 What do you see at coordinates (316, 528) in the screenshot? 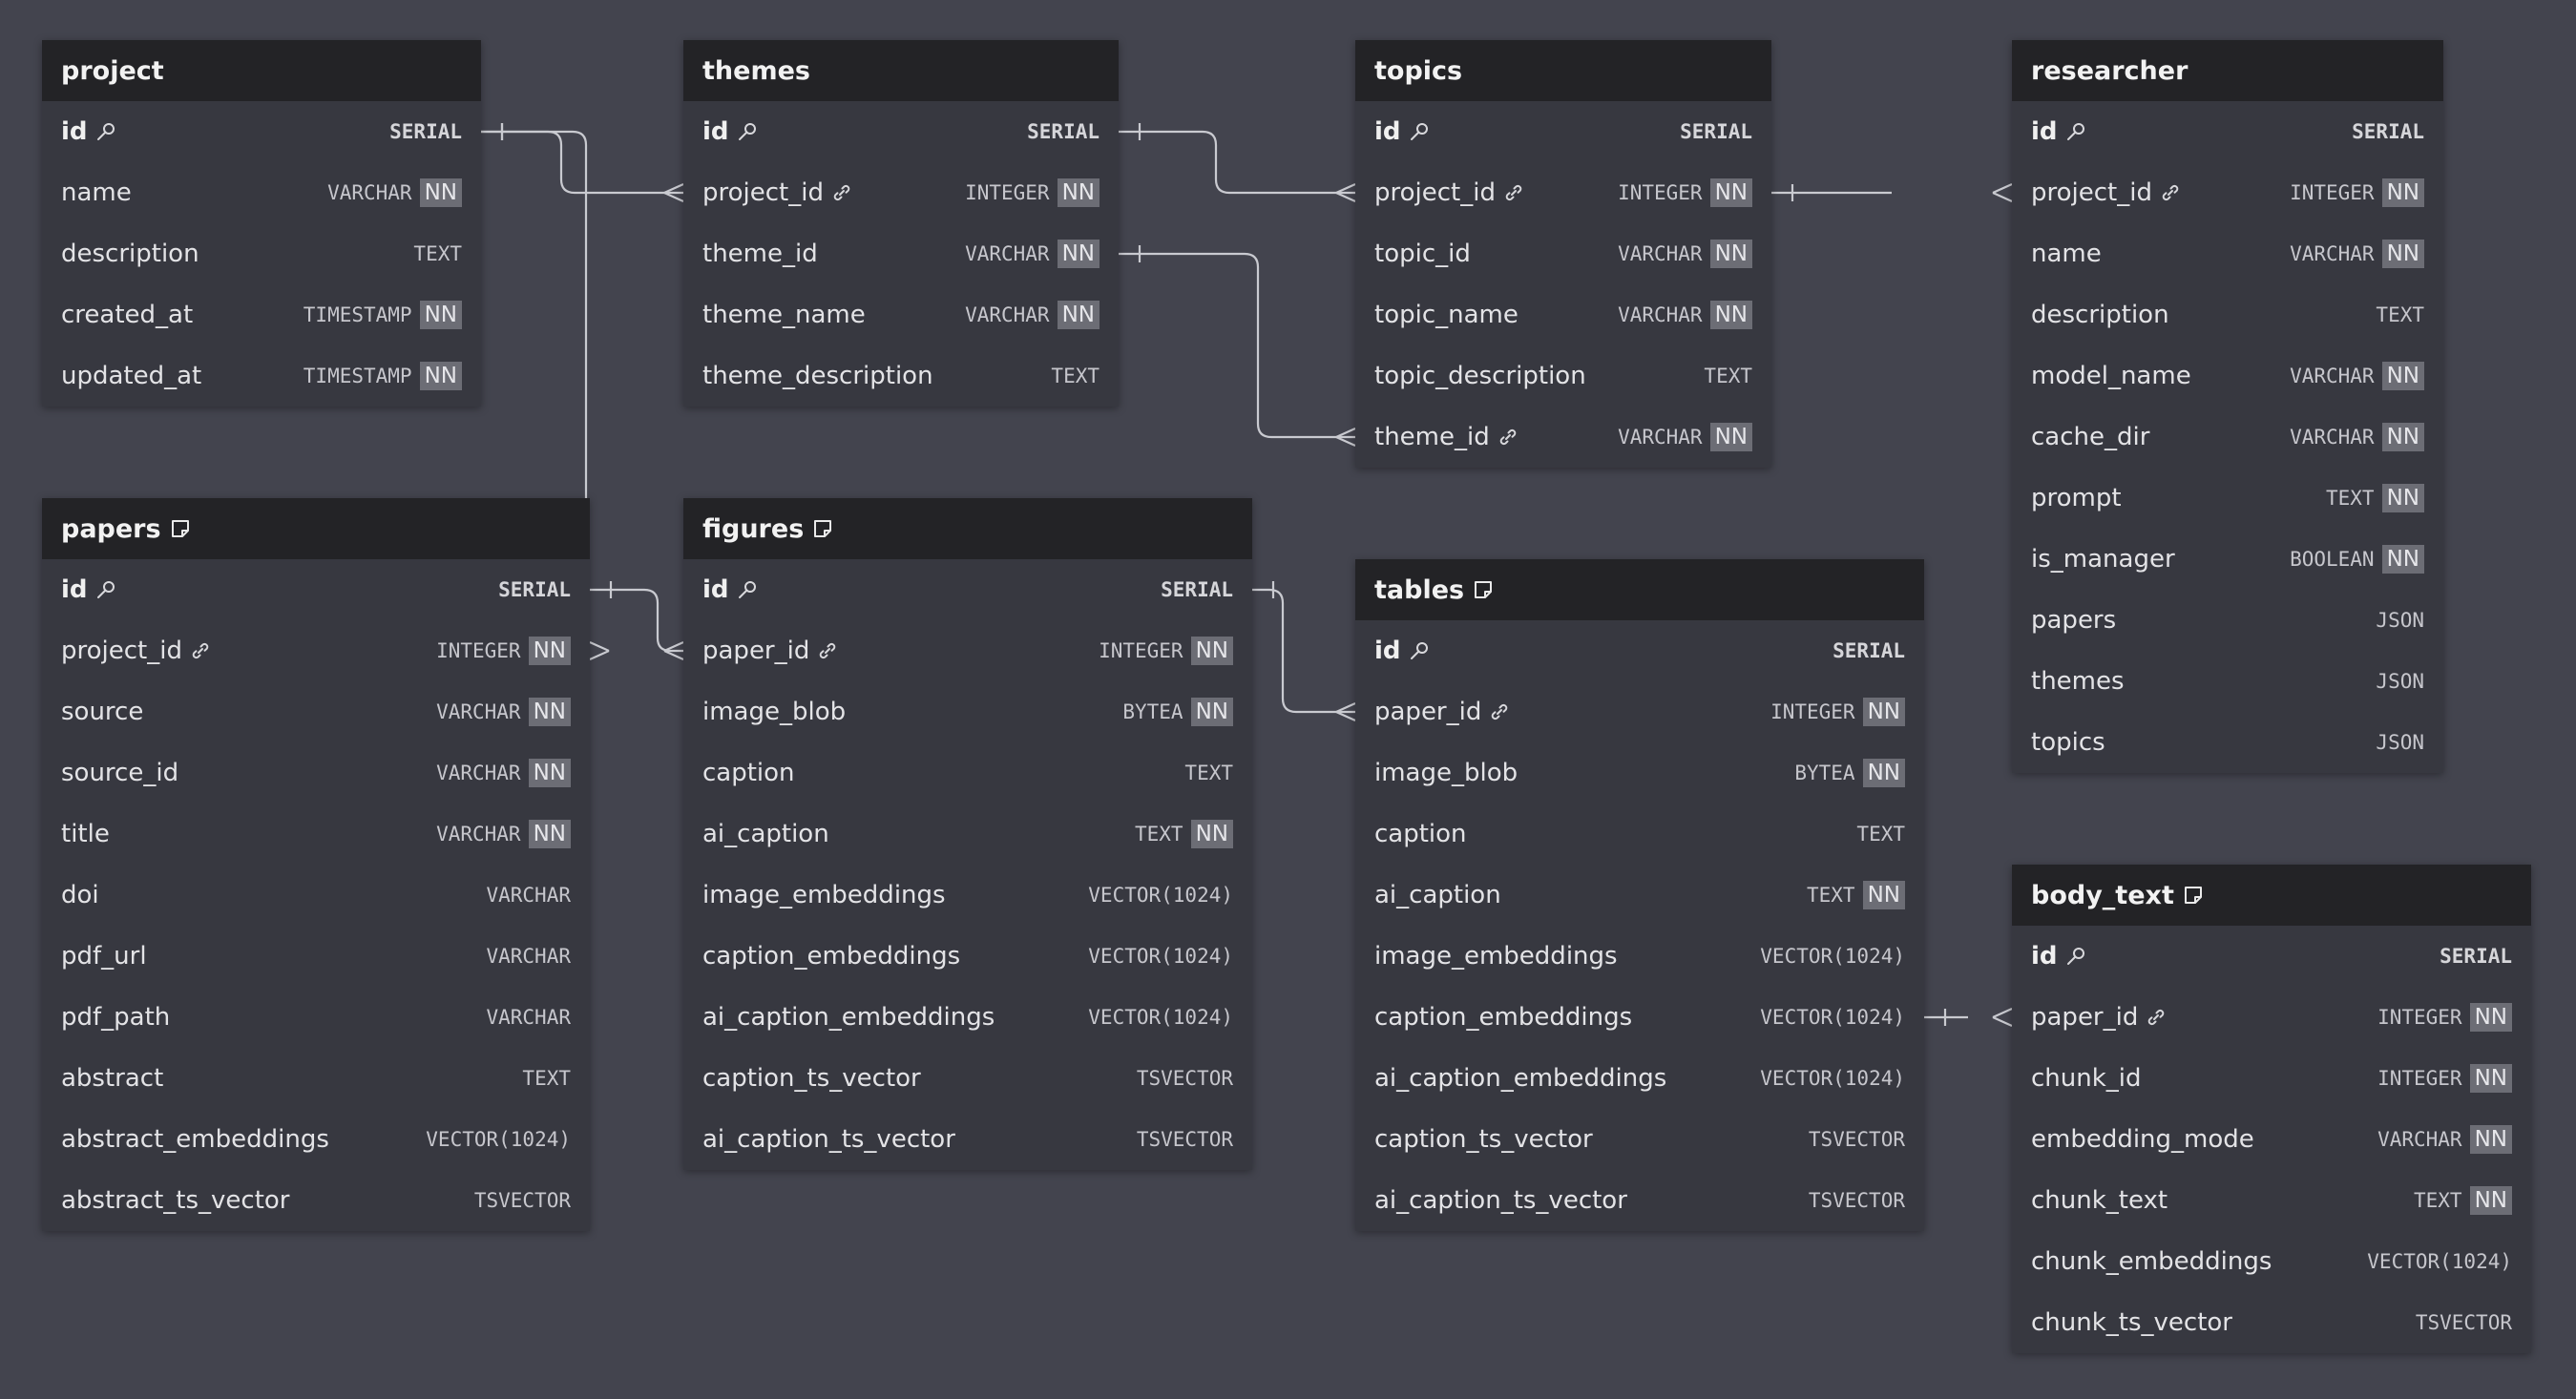
I see `table-header: papers` at bounding box center [316, 528].